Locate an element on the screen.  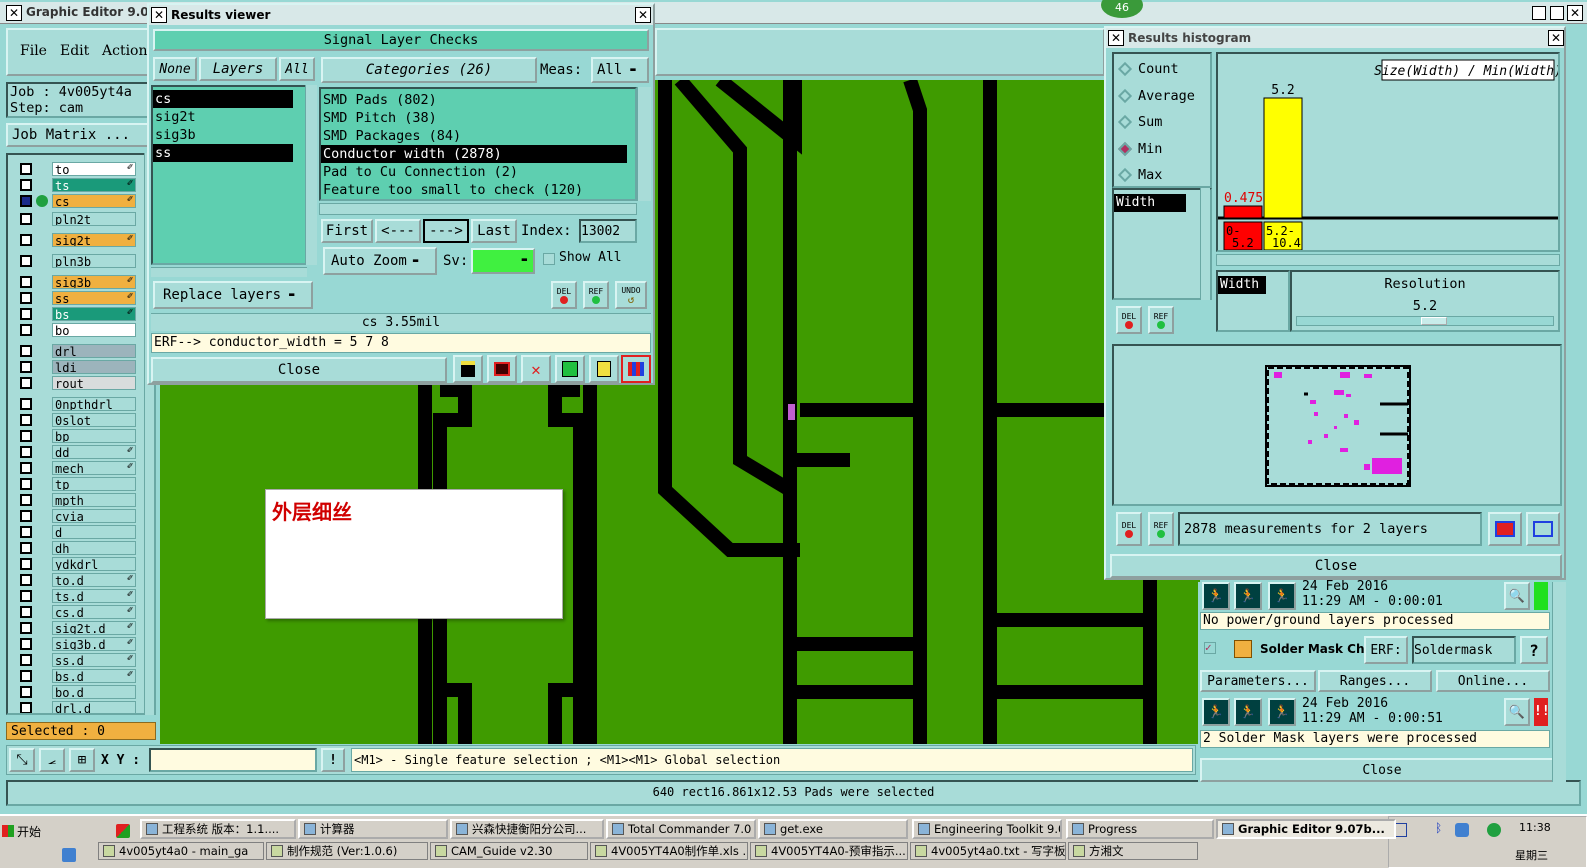
layer-name: ts.d is located at coordinates (94, 596).